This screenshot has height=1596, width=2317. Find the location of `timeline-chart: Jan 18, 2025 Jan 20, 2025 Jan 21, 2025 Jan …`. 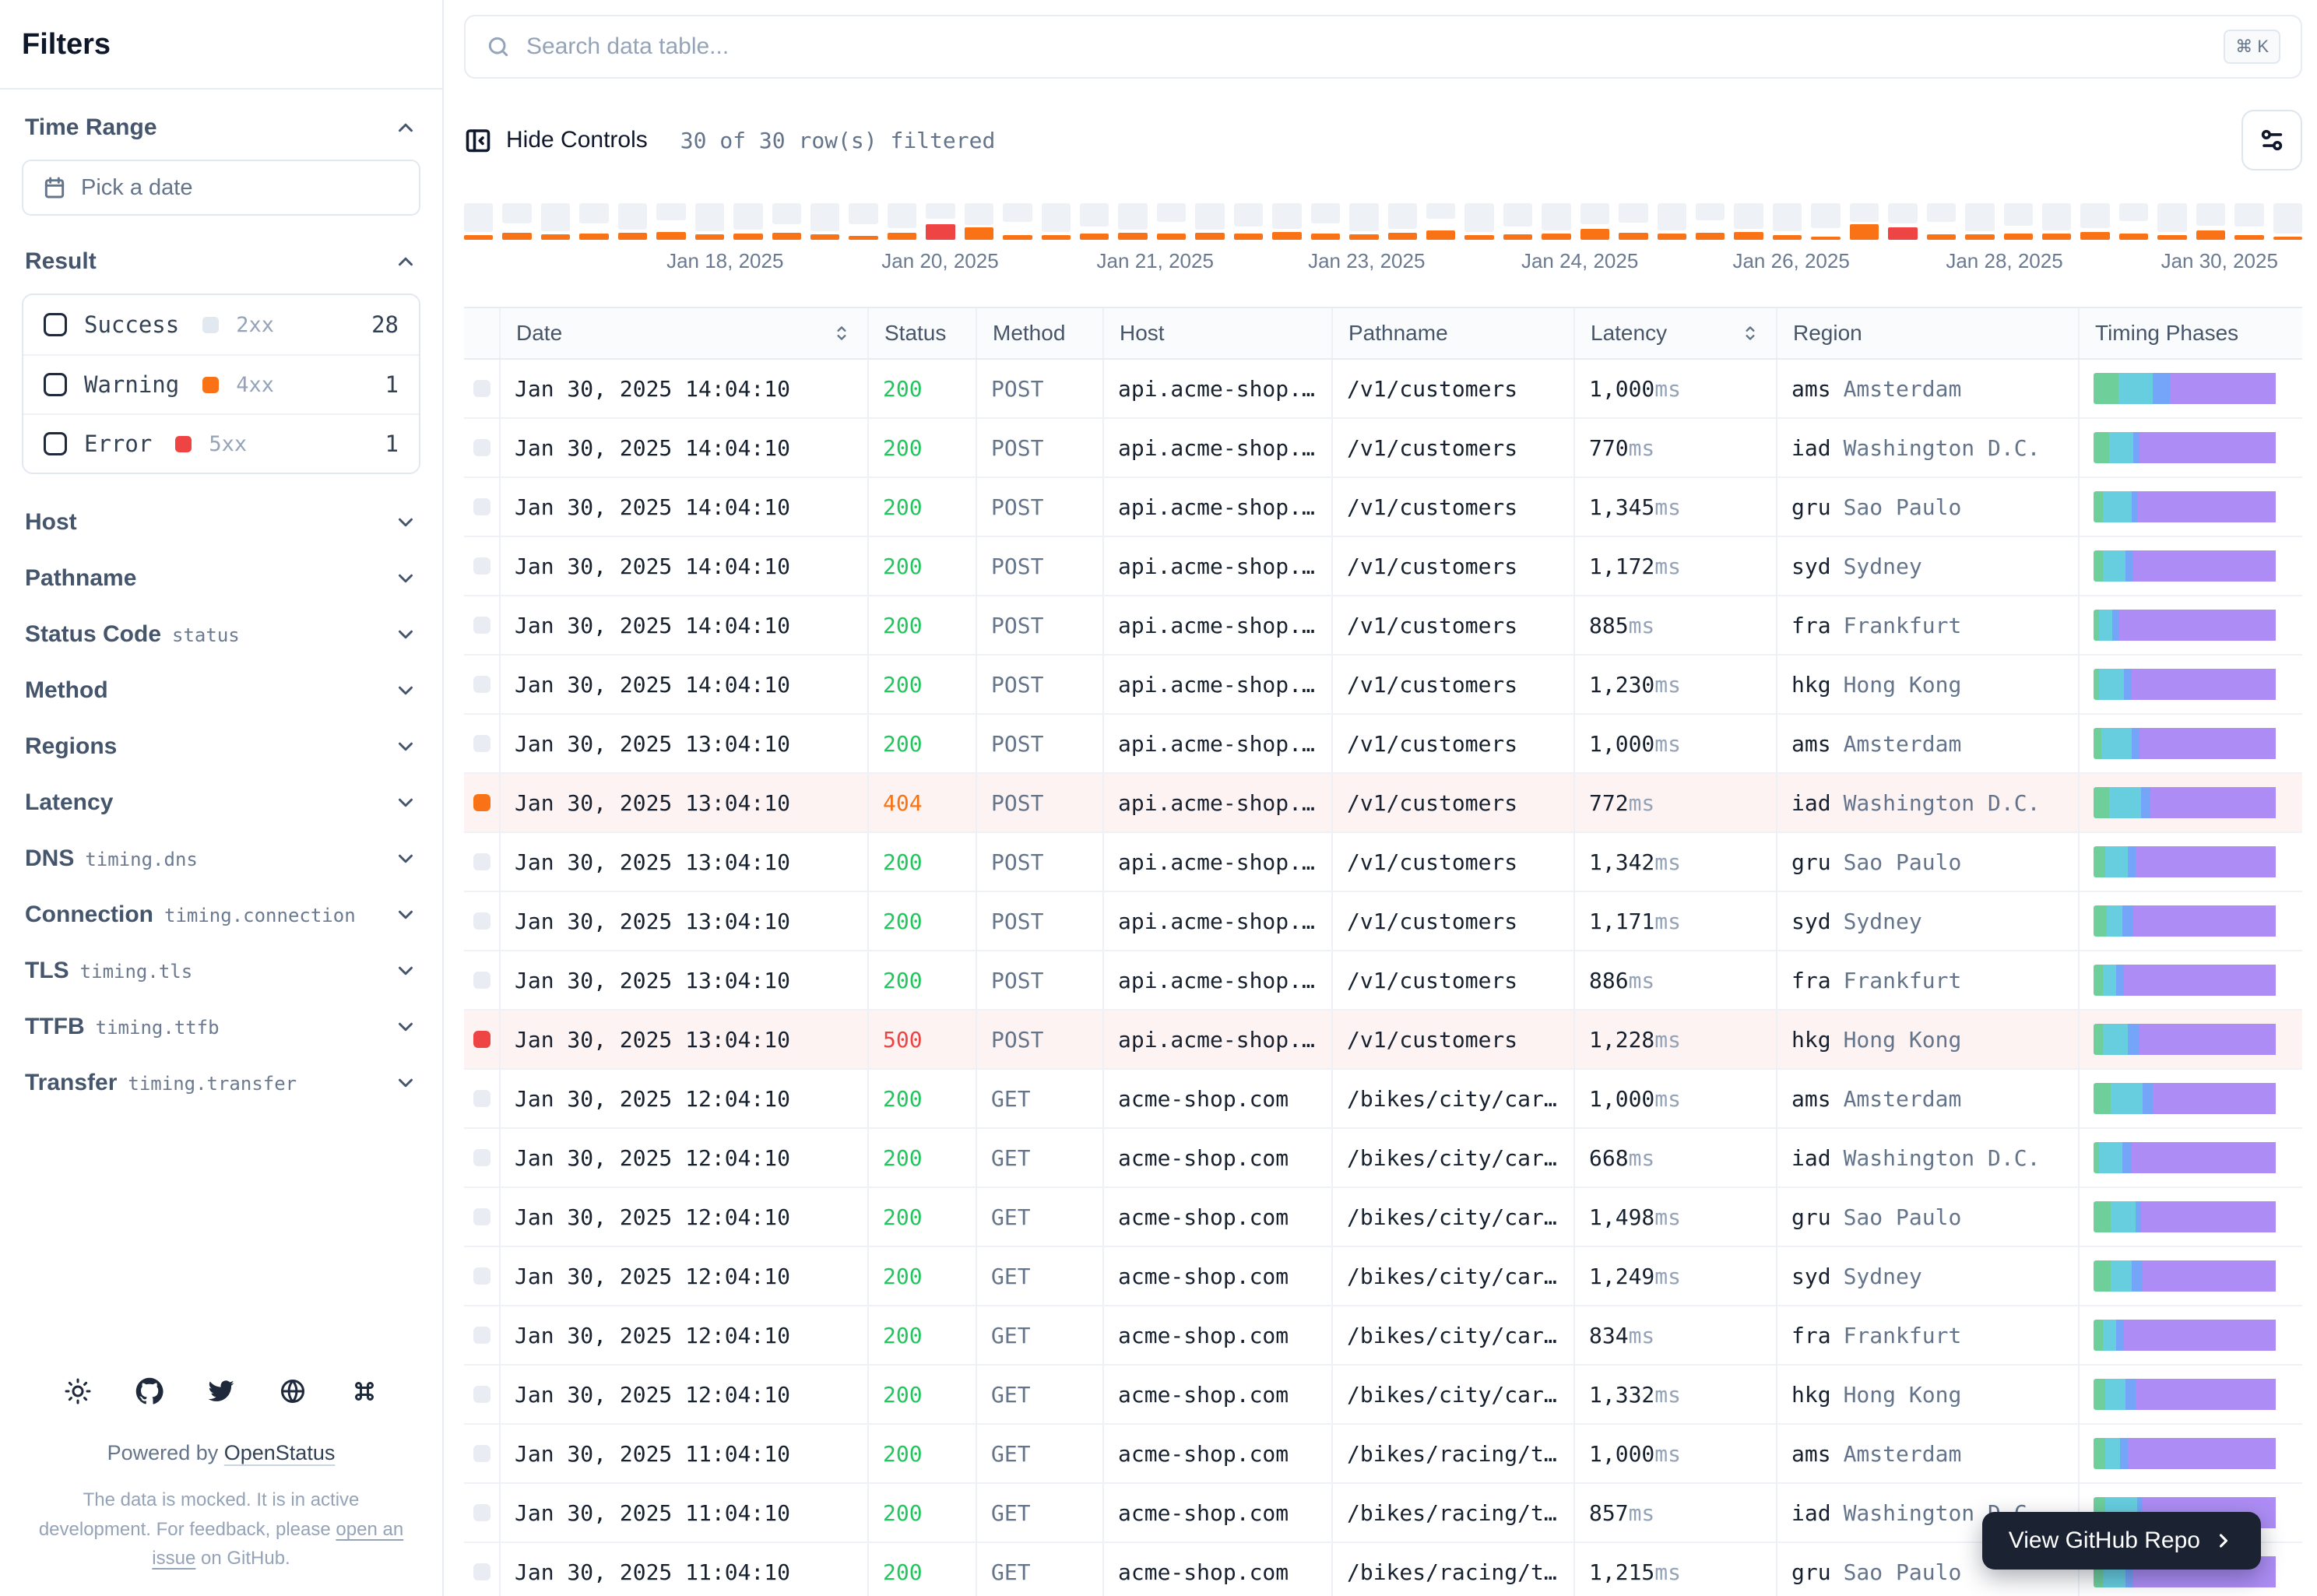

timeline-chart: Jan 18, 2025 Jan 20, 2025 Jan 21, 2025 Jan … is located at coordinates (1383, 241).